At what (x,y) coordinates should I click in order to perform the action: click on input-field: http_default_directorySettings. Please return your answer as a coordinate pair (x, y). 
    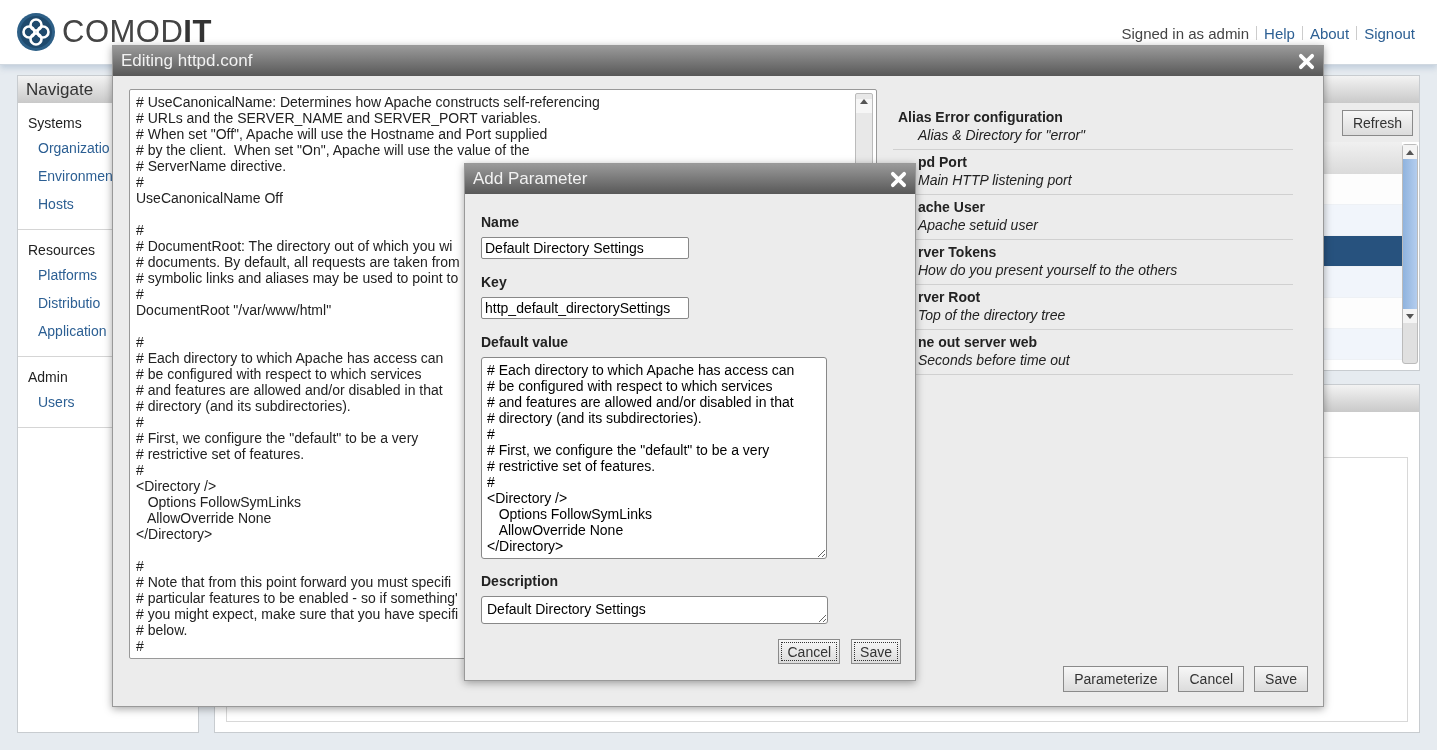
    Looking at the image, I should click on (585, 308).